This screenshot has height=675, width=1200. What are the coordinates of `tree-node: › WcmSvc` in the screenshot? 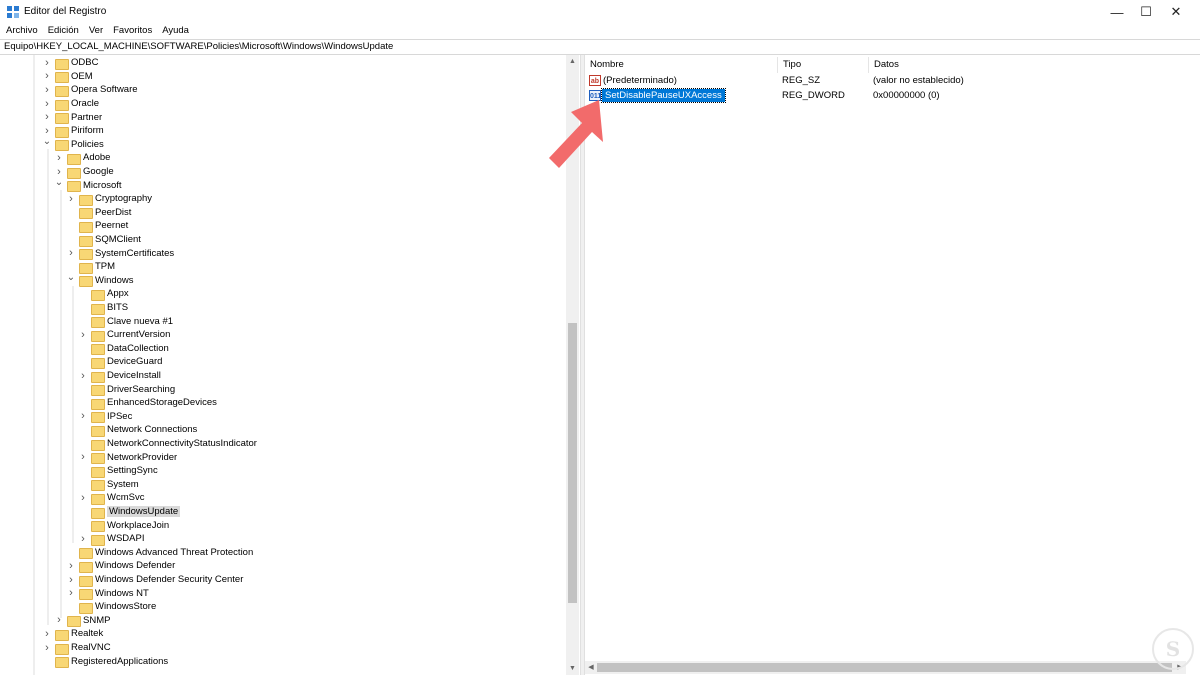 It's located at (111, 498).